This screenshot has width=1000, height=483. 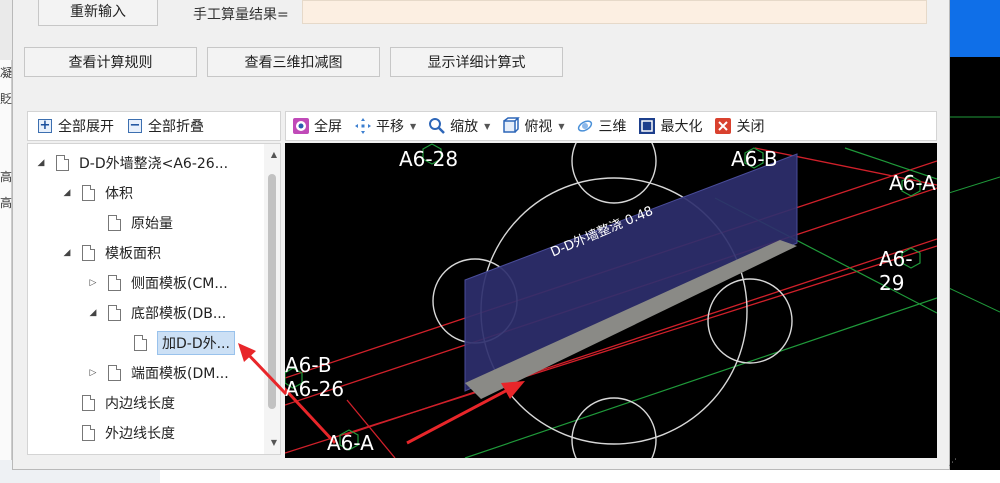 What do you see at coordinates (723, 126) in the screenshot?
I see `close-icon` at bounding box center [723, 126].